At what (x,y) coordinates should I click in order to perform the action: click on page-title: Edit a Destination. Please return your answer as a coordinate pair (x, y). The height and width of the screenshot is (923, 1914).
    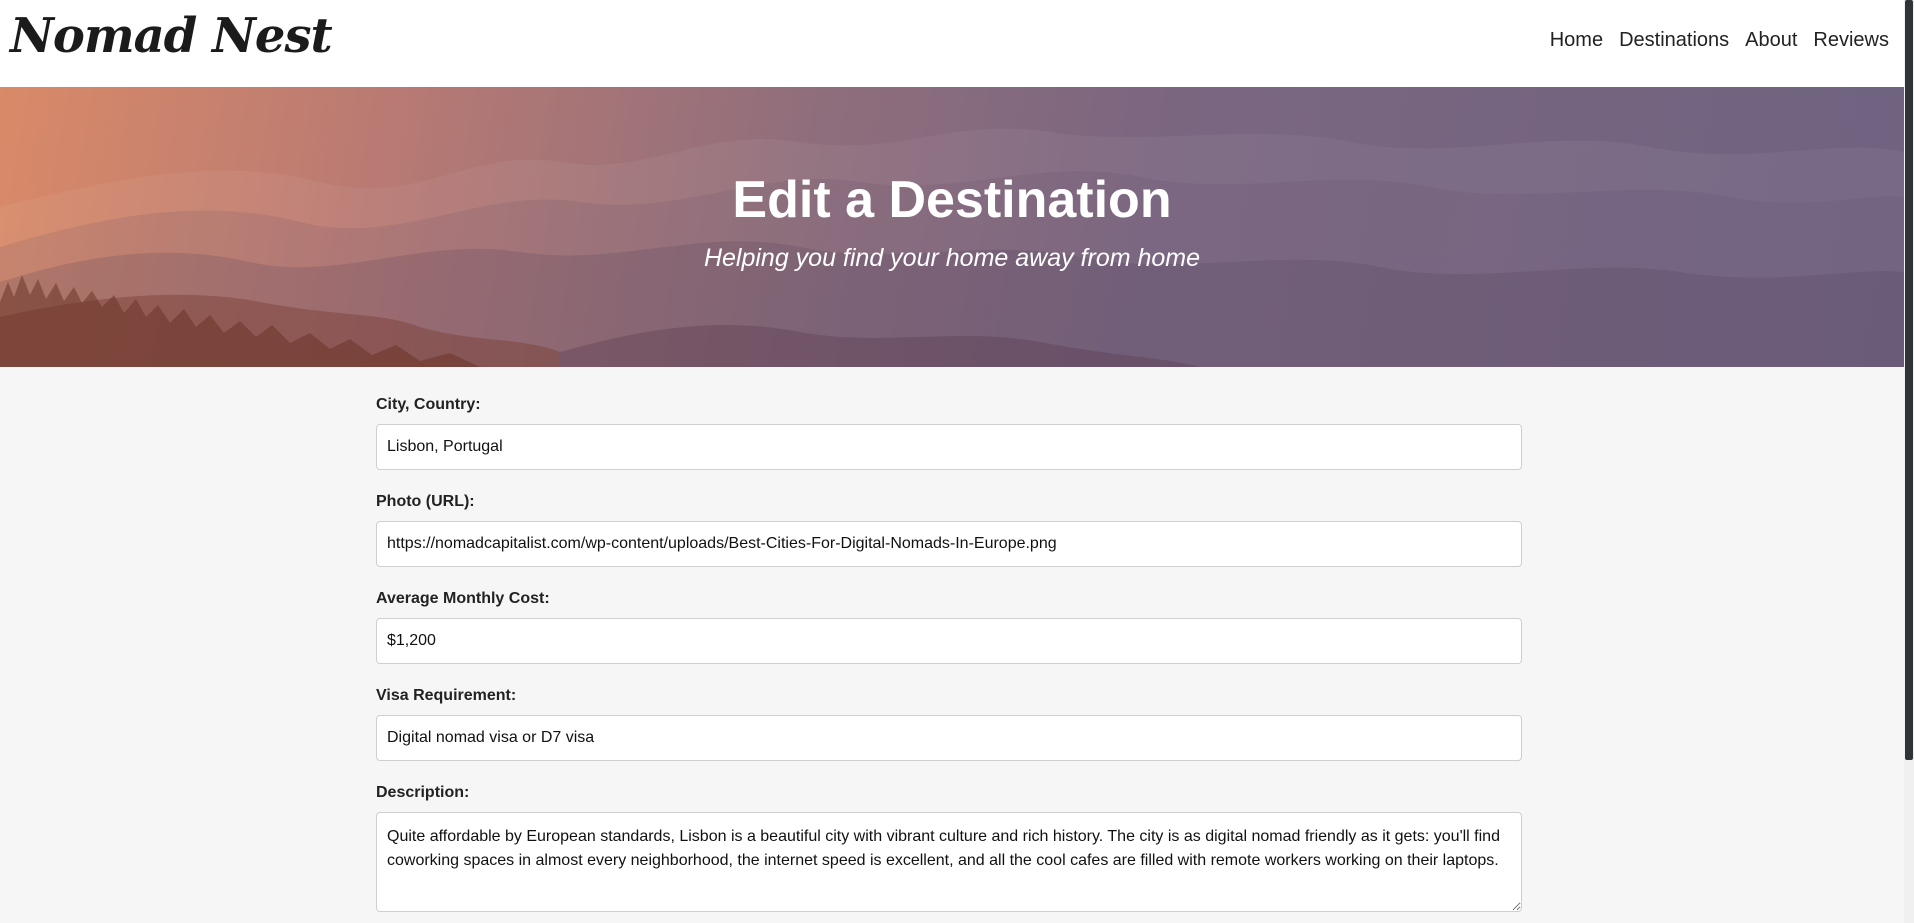
    Looking at the image, I should click on (952, 200).